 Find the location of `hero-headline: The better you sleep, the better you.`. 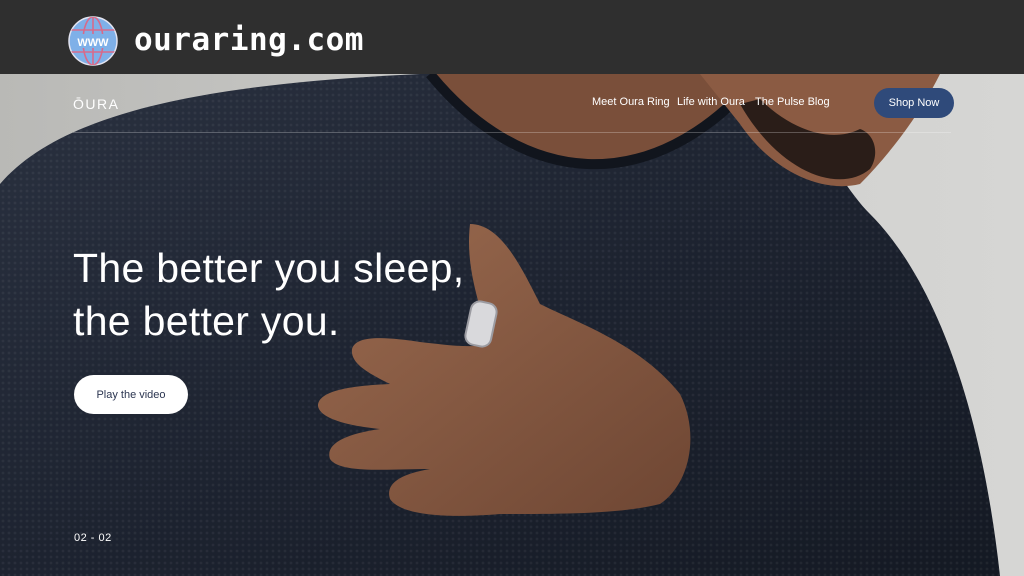

hero-headline: The better you sleep, the better you. is located at coordinates (268, 295).